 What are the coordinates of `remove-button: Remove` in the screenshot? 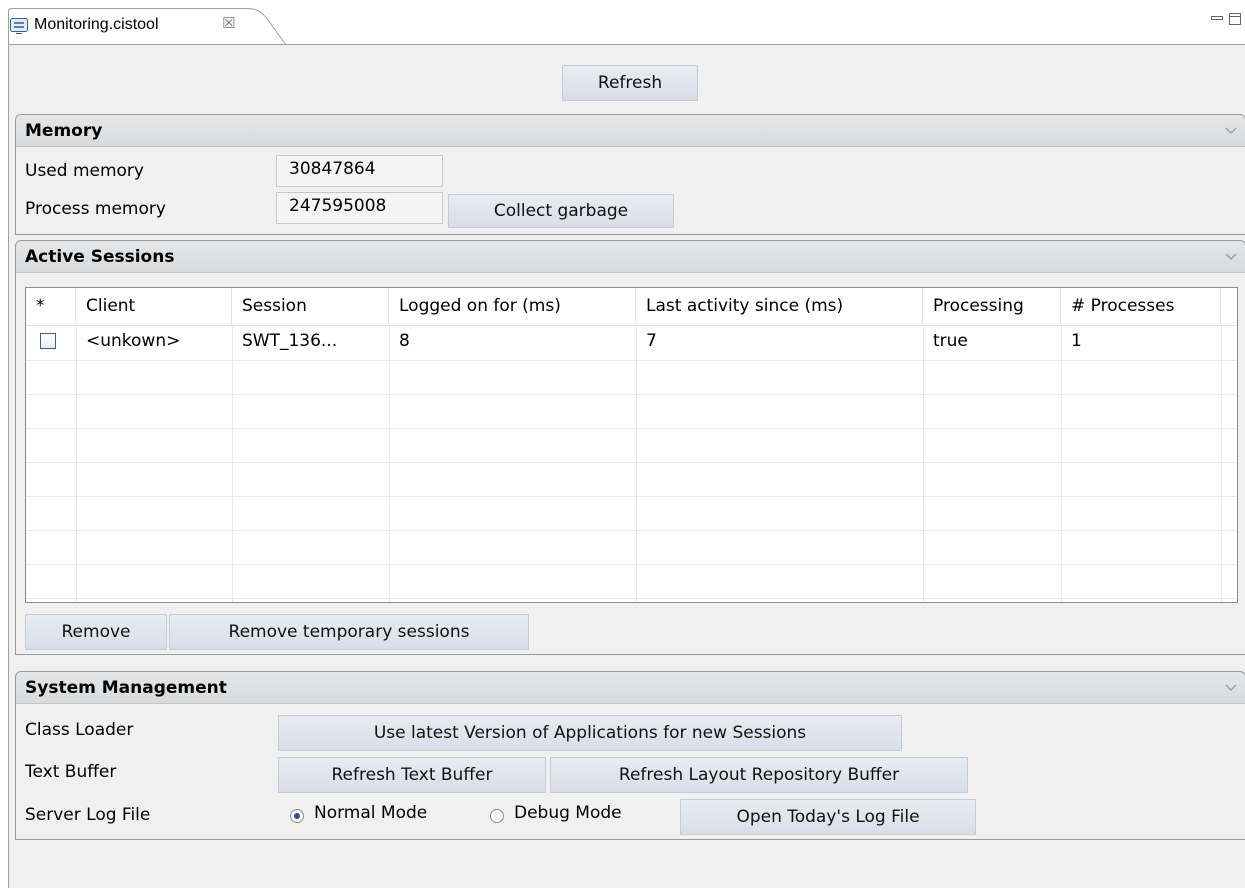 It's located at (96, 632).